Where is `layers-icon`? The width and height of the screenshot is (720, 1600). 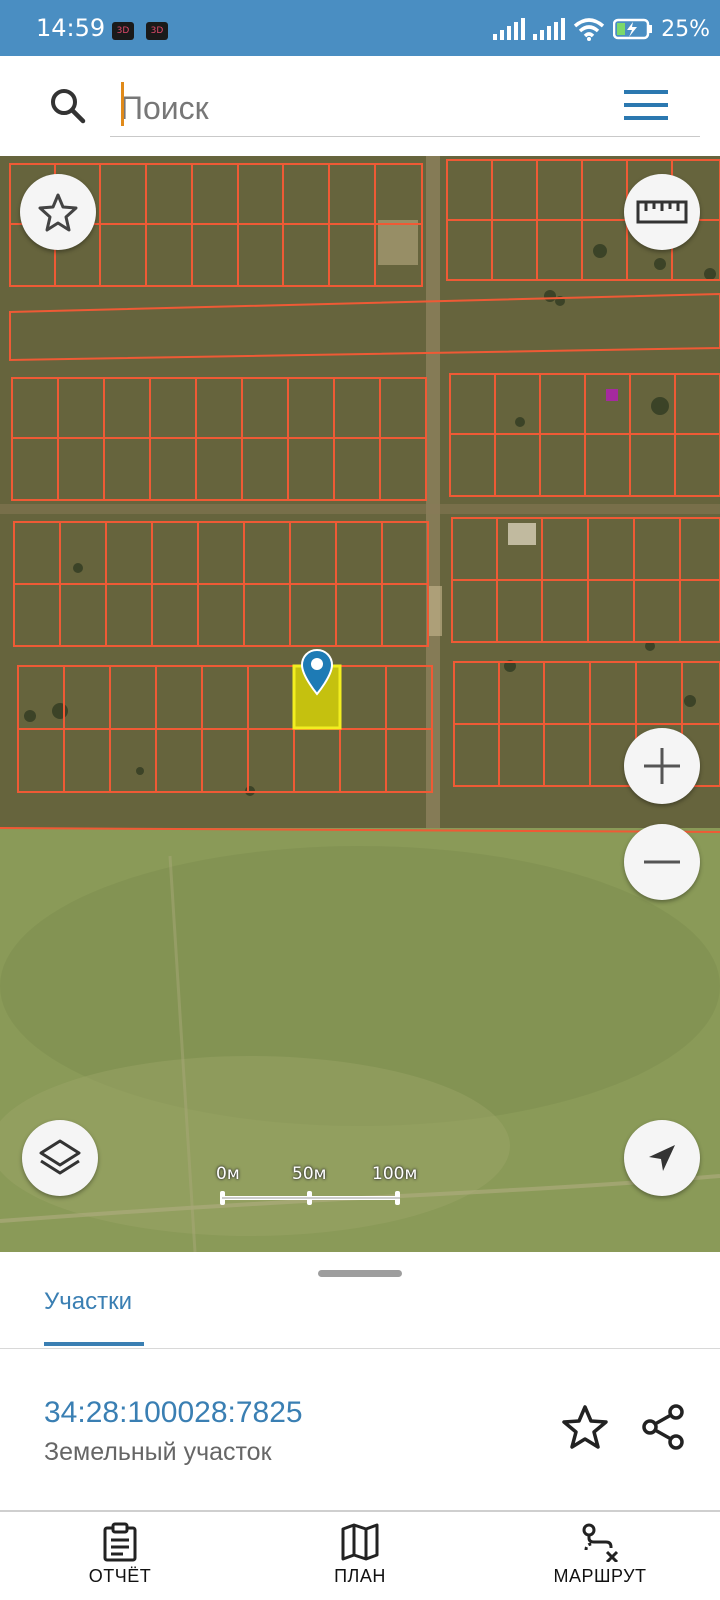
layers-icon is located at coordinates (60, 1157).